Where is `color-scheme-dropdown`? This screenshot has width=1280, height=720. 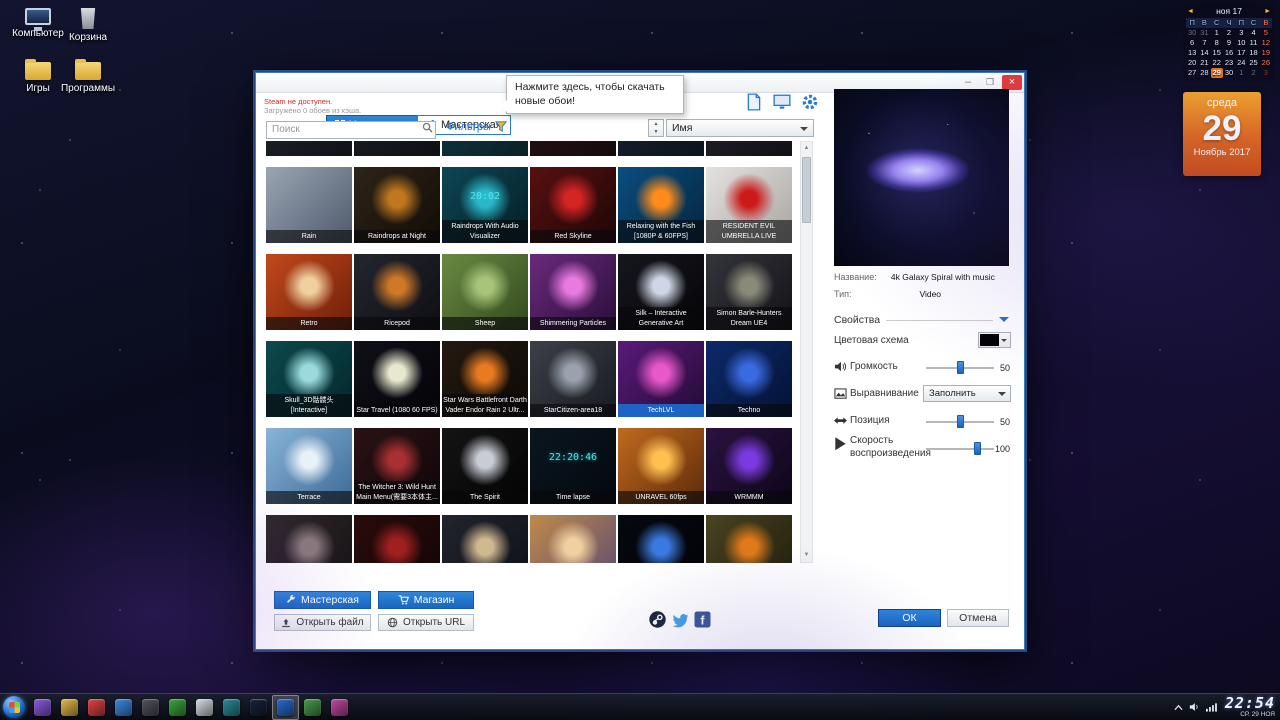
color-scheme-dropdown is located at coordinates (994, 340).